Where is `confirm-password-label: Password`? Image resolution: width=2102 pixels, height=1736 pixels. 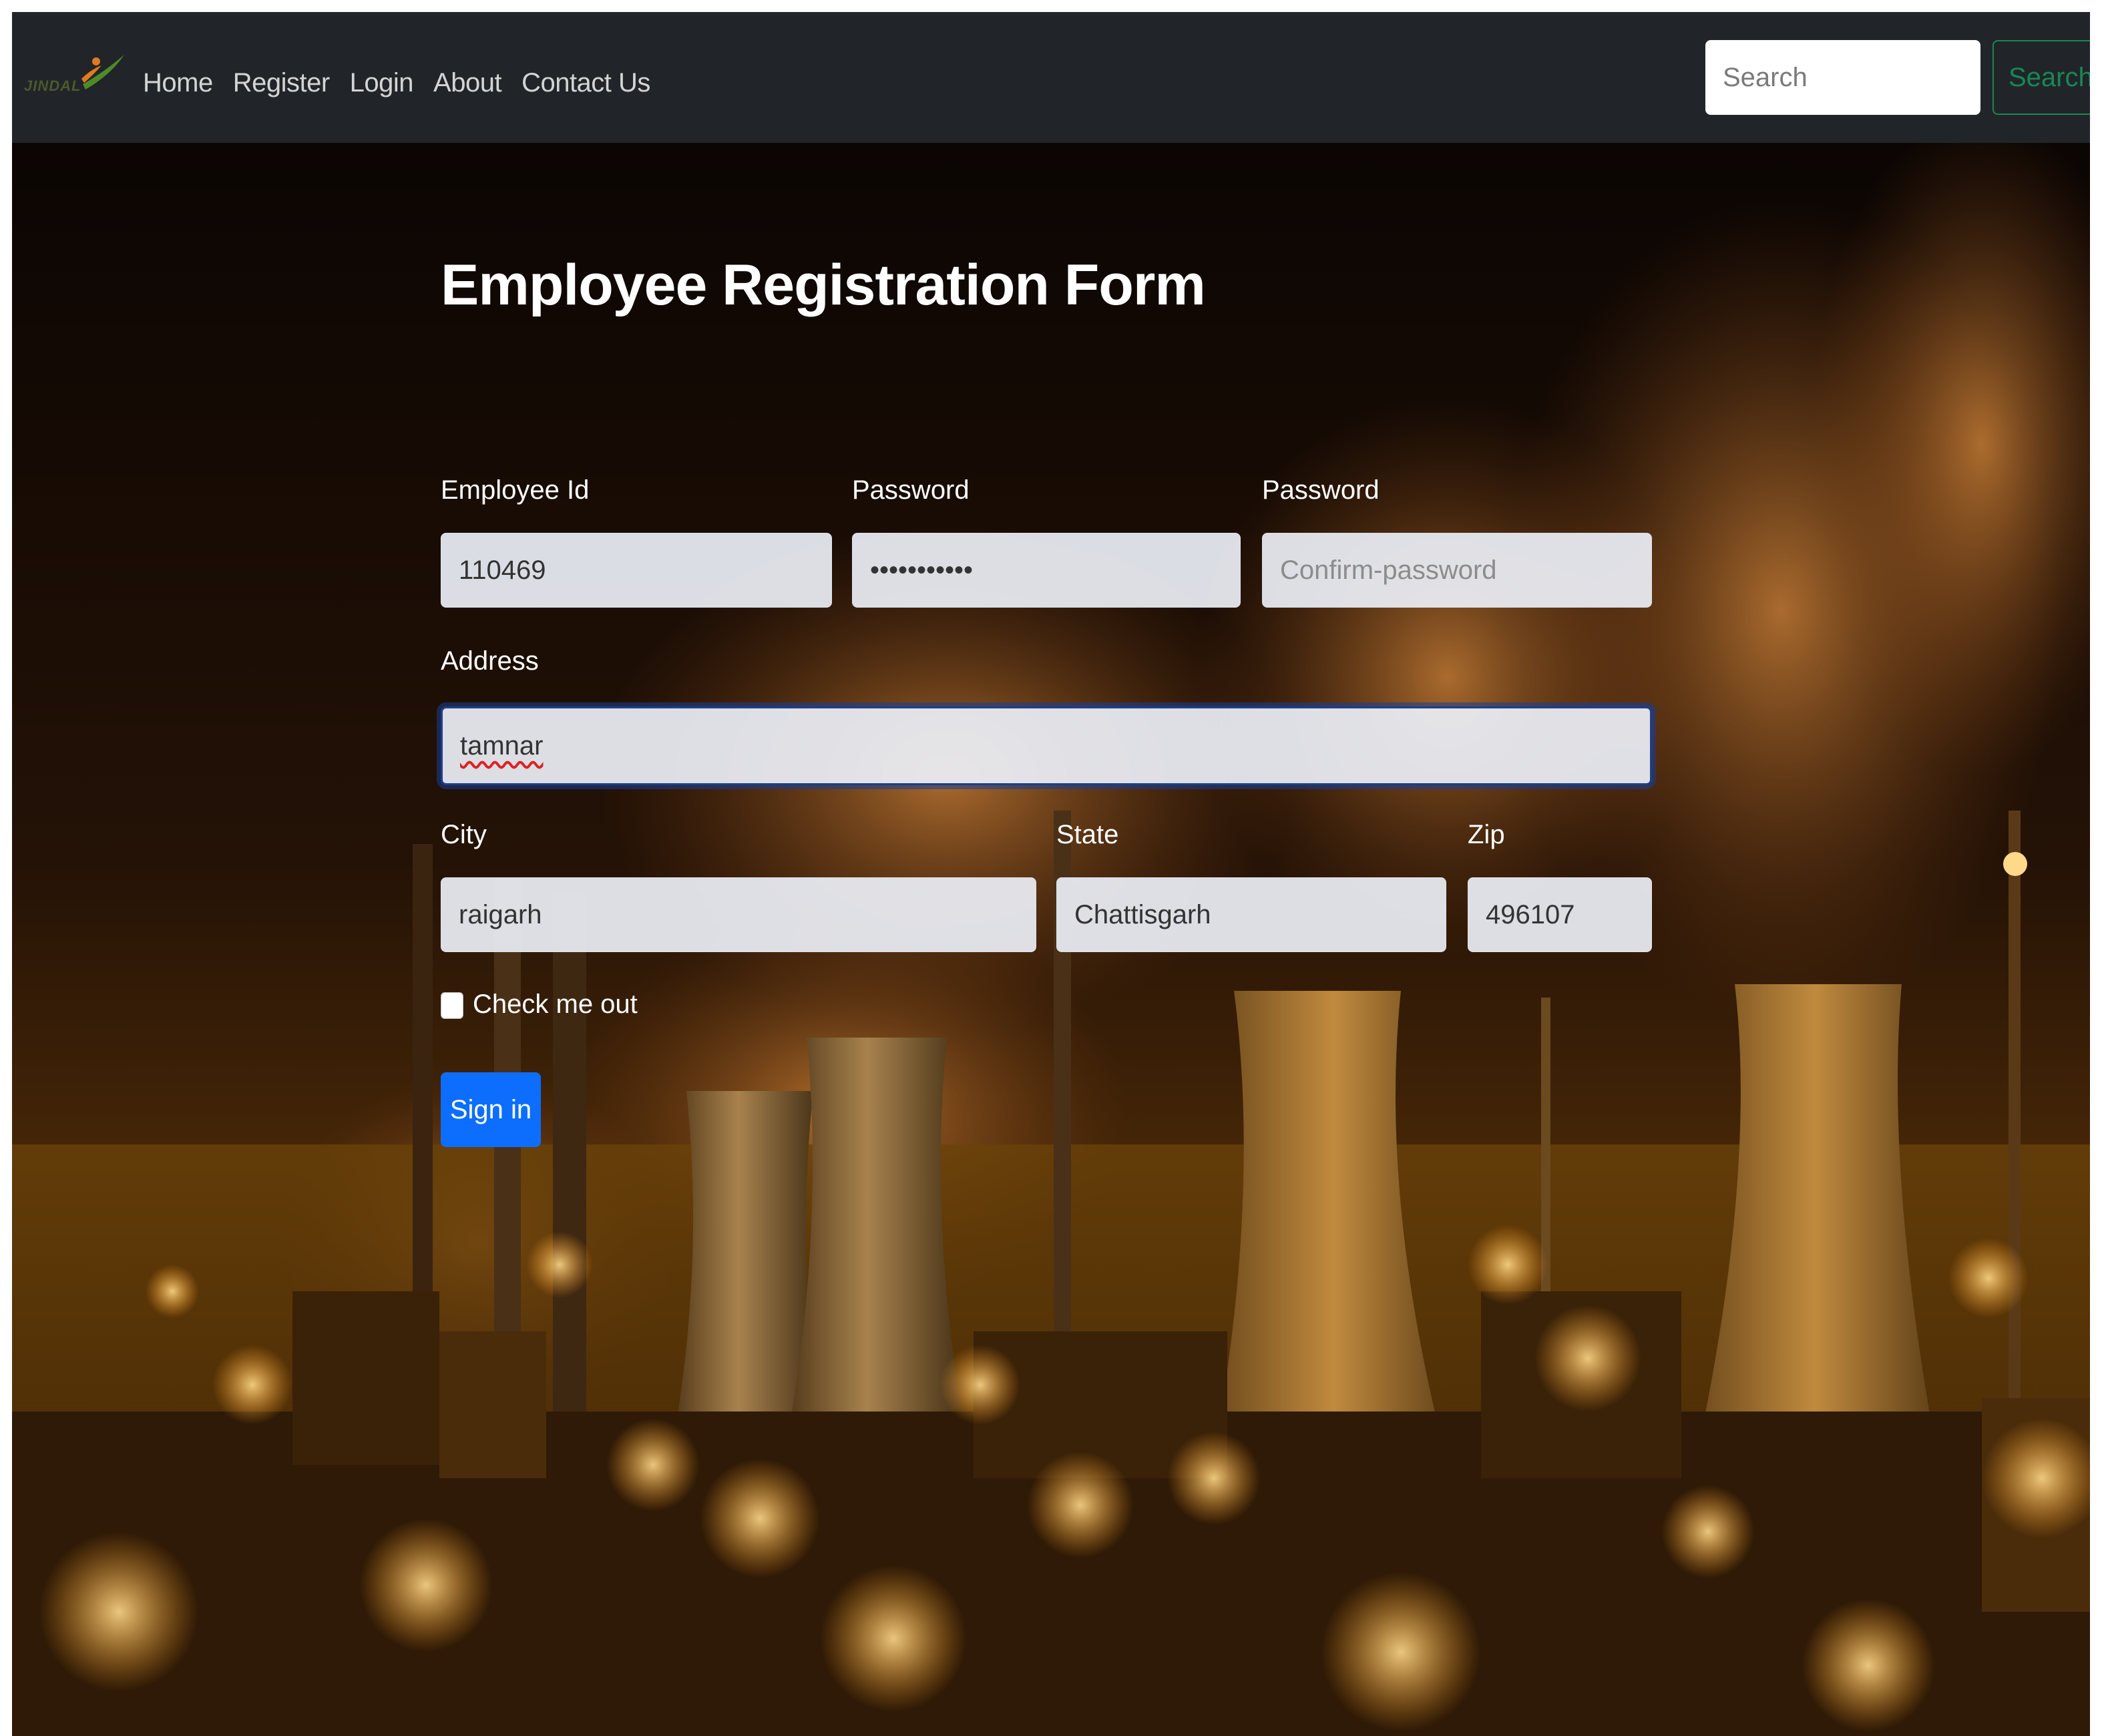
confirm-password-label: Password is located at coordinates (1321, 490).